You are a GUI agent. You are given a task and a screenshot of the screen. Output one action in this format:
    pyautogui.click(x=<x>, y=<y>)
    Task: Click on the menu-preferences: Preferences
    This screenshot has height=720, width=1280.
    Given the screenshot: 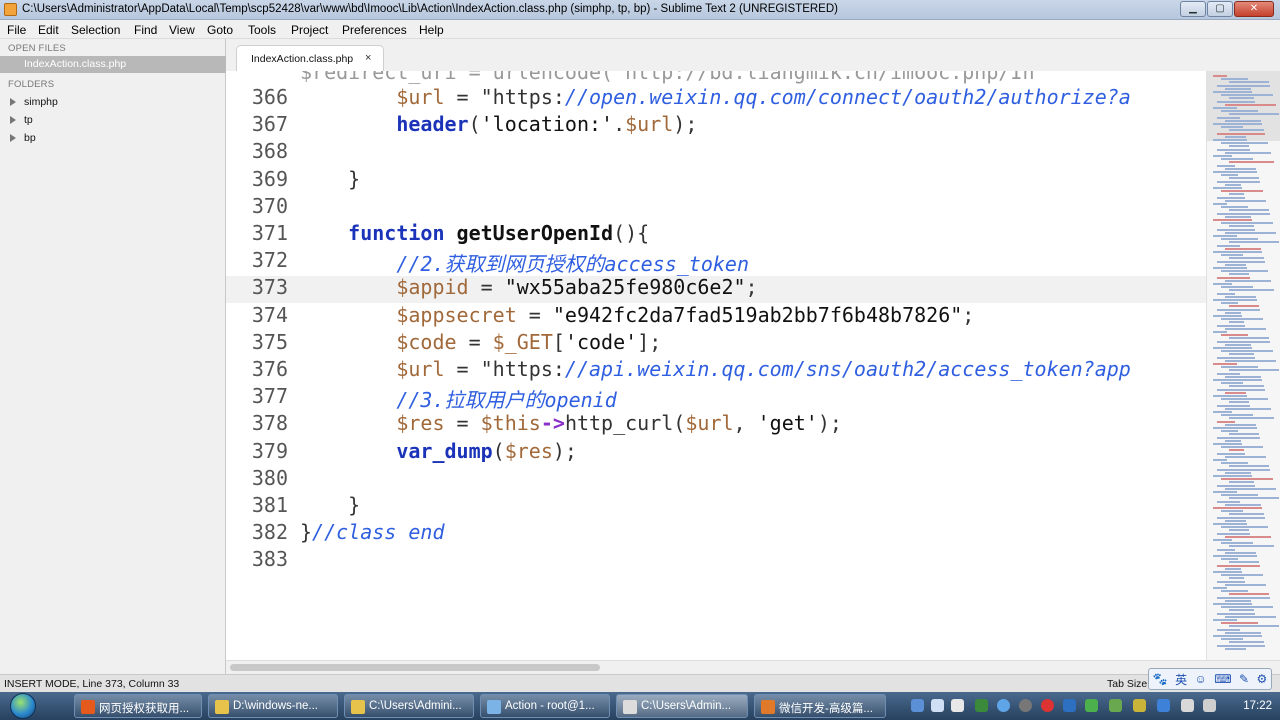 What is the action you would take?
    pyautogui.click(x=374, y=30)
    